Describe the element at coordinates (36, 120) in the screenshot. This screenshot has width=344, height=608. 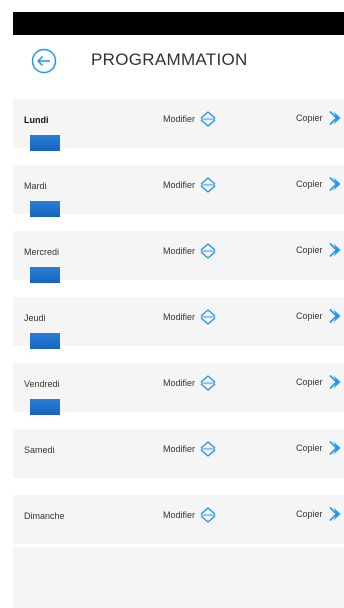
I see `day-label: Lundi` at that location.